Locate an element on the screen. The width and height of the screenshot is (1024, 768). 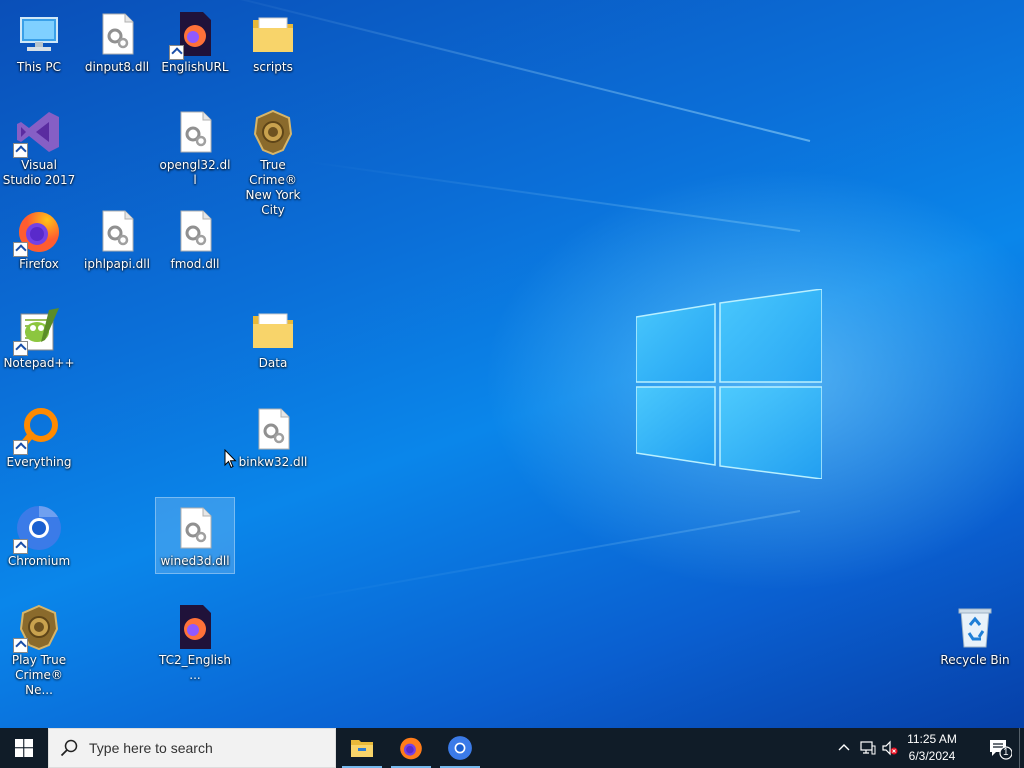
desktop-icon-fmod: fmod.dll is located at coordinates (195, 236).